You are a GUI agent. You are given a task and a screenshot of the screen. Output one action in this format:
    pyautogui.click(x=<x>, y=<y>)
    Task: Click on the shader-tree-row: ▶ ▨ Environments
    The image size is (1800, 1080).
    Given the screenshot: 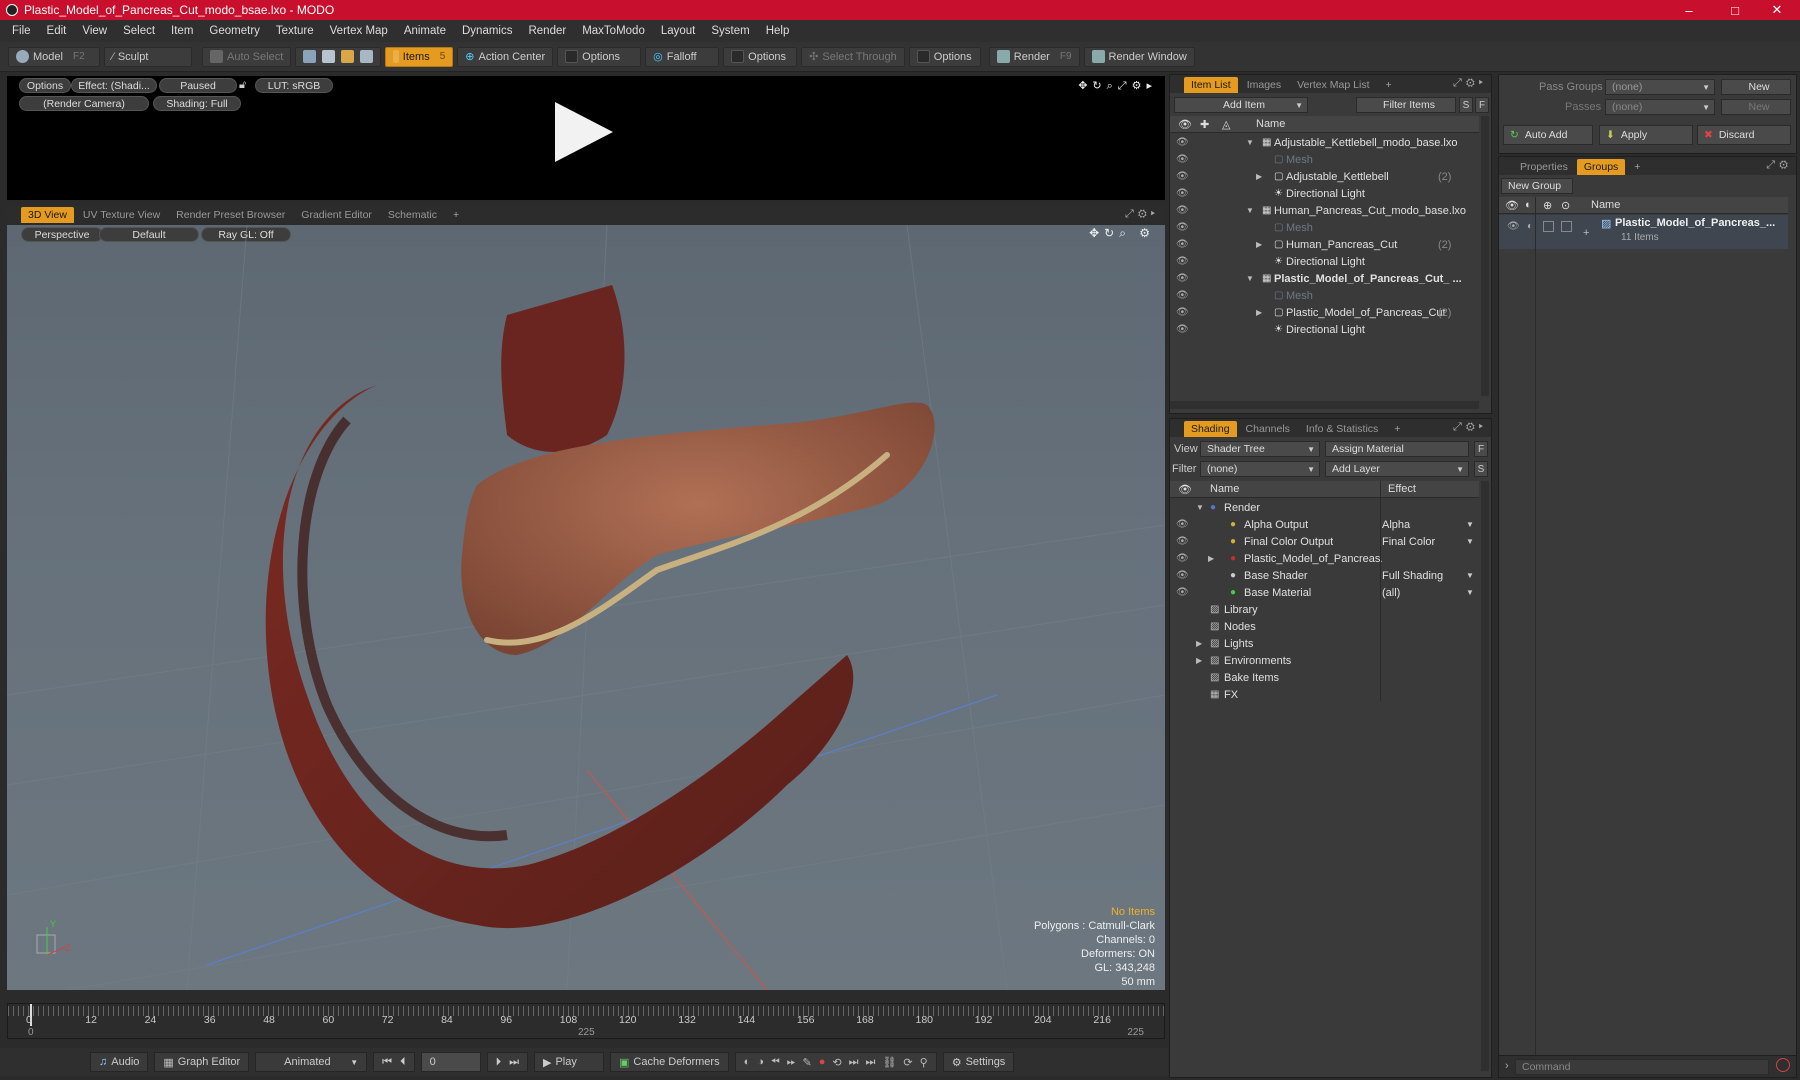 What is the action you would take?
    pyautogui.click(x=1324, y=660)
    